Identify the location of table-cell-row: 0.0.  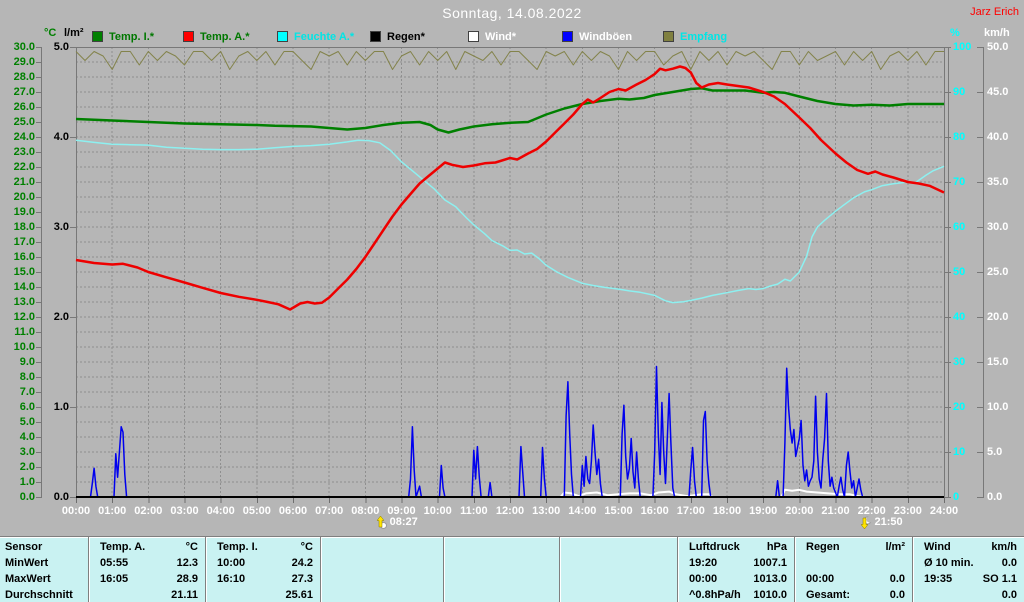
(968, 594).